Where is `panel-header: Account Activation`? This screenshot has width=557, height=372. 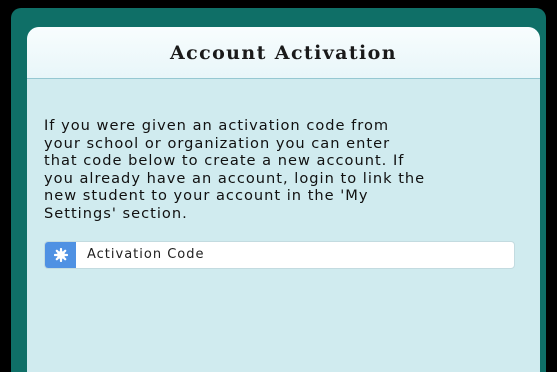
panel-header: Account Activation is located at coordinates (283, 53).